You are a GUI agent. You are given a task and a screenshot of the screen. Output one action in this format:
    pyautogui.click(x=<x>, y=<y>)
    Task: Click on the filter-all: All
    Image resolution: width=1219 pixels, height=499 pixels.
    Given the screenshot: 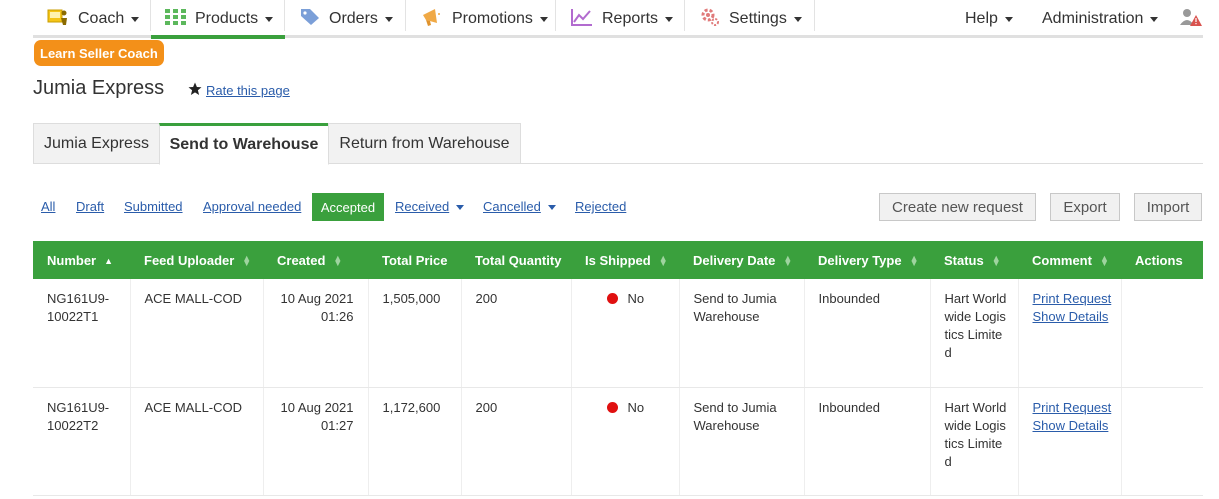 What is the action you would take?
    pyautogui.click(x=48, y=206)
    